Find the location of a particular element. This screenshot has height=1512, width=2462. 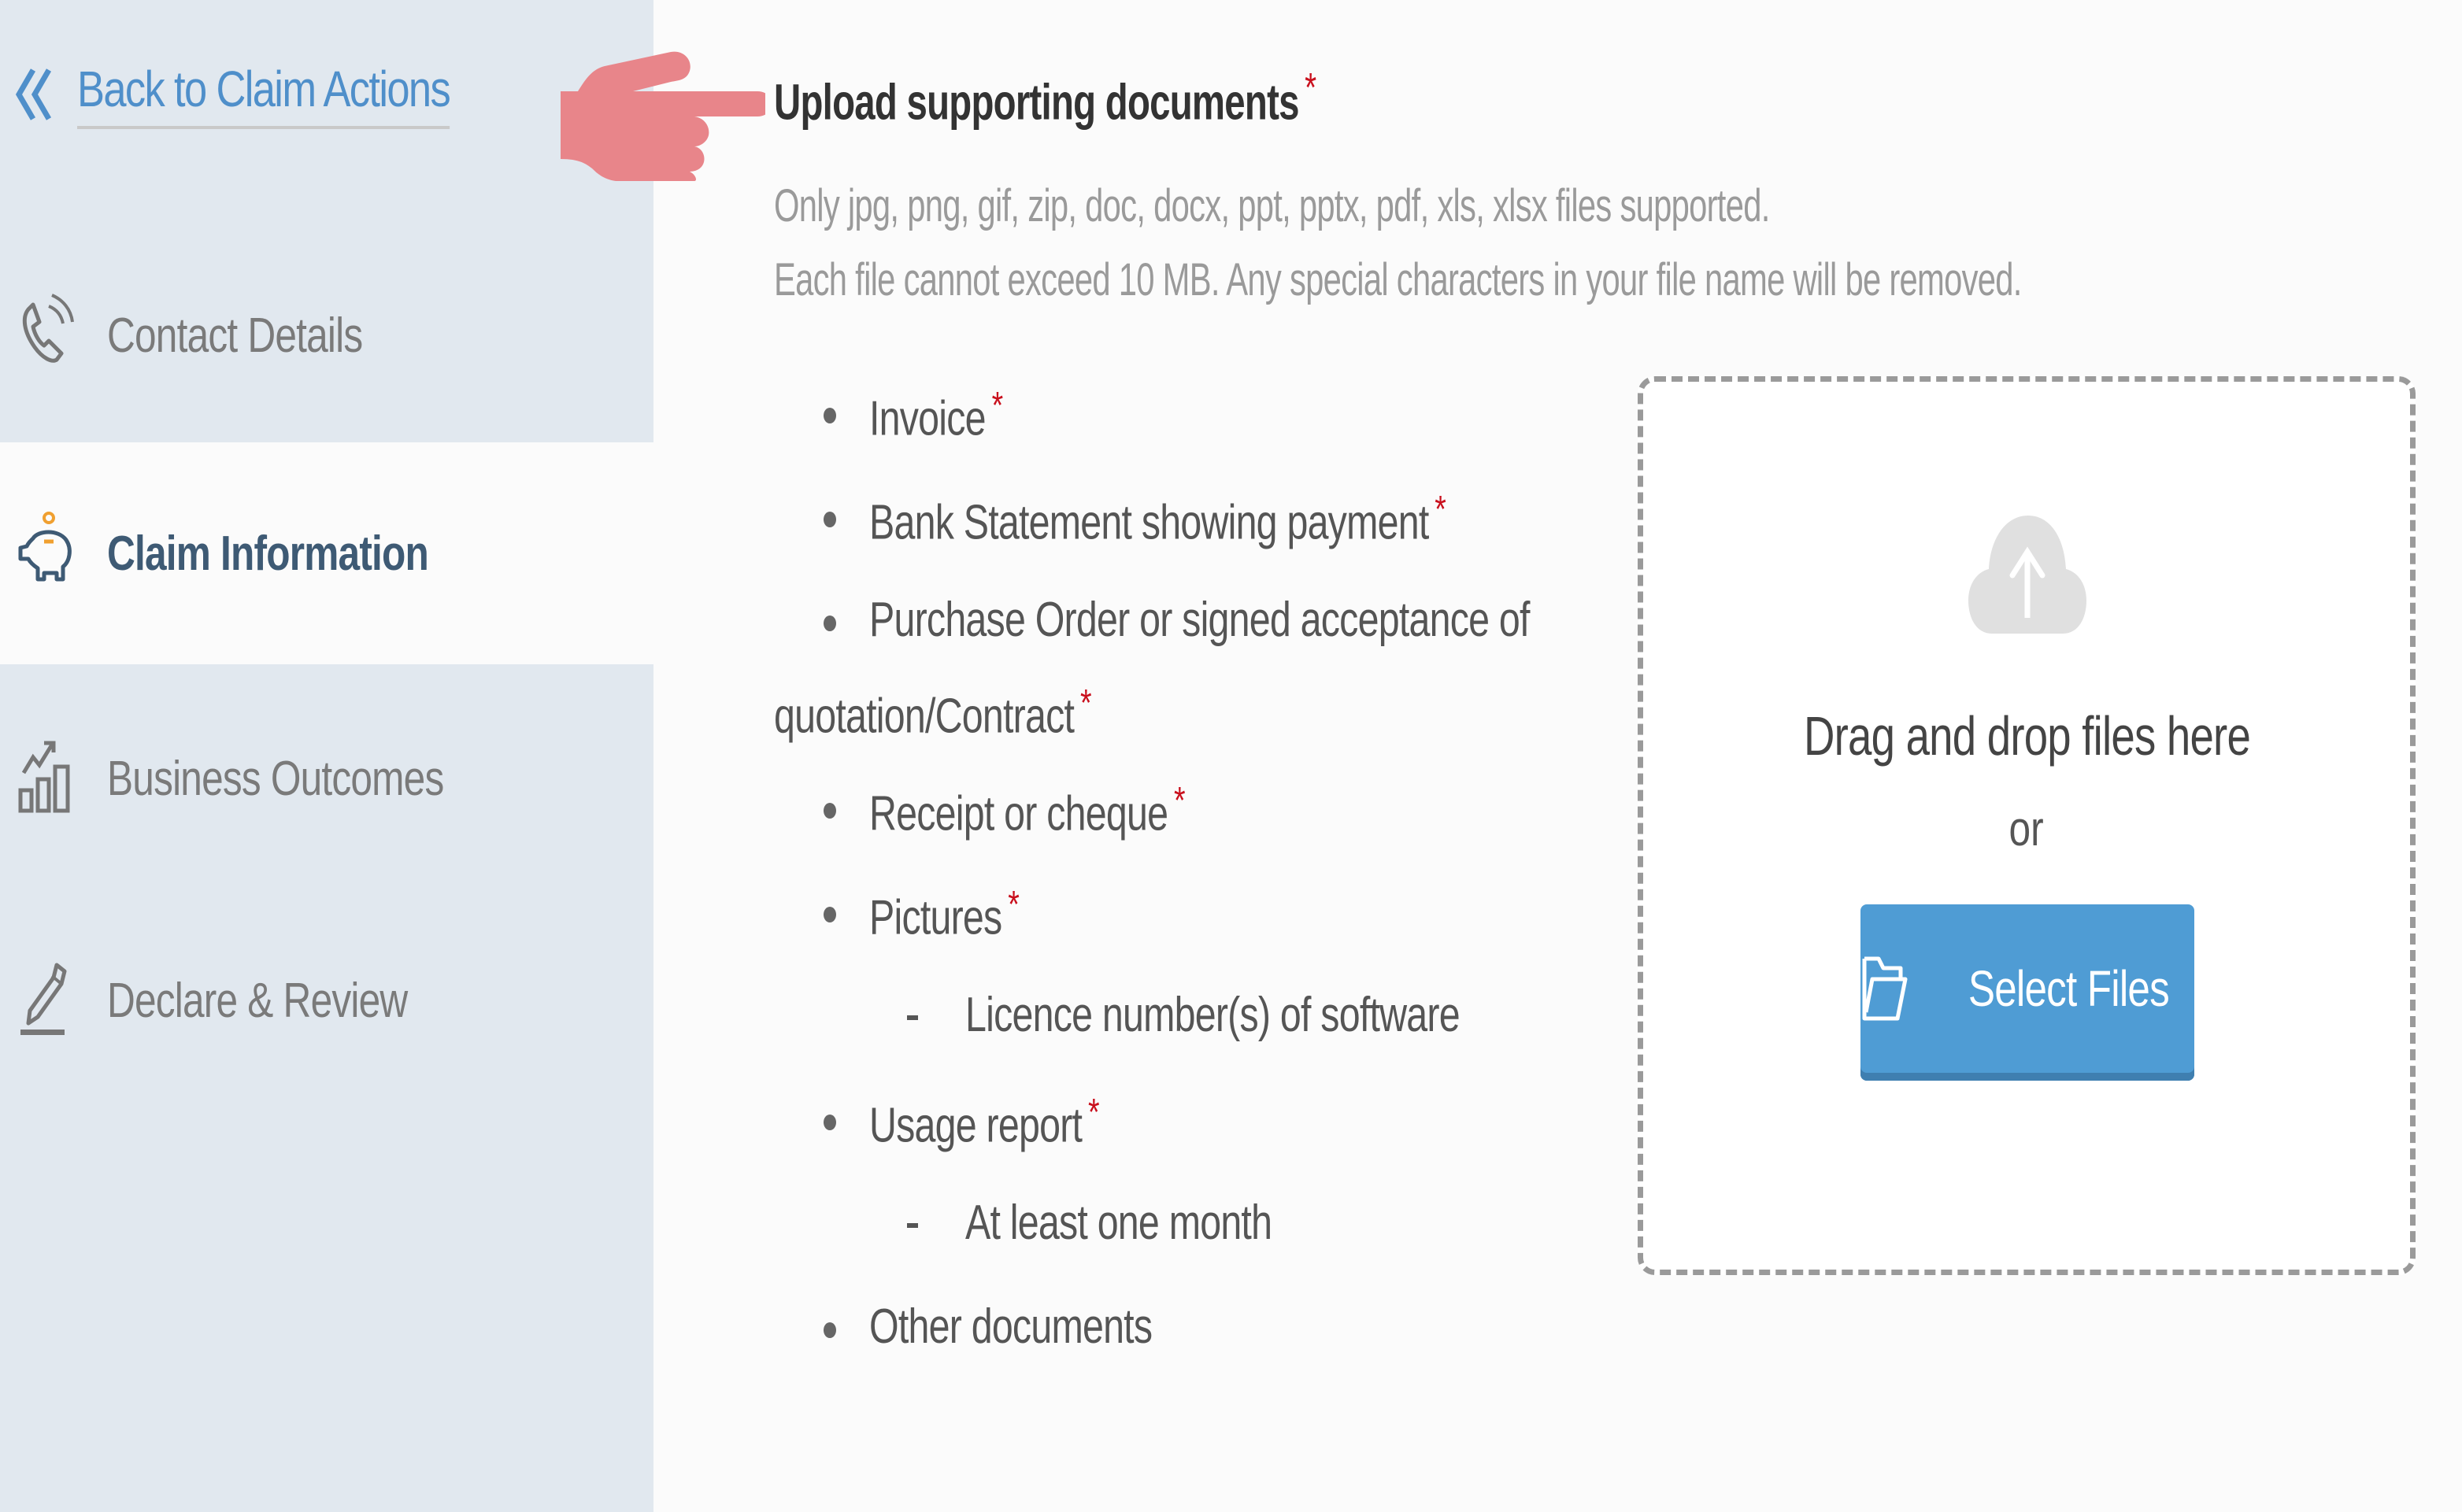

sidebar-item-contact-details: Contact Details is located at coordinates (326, 335).